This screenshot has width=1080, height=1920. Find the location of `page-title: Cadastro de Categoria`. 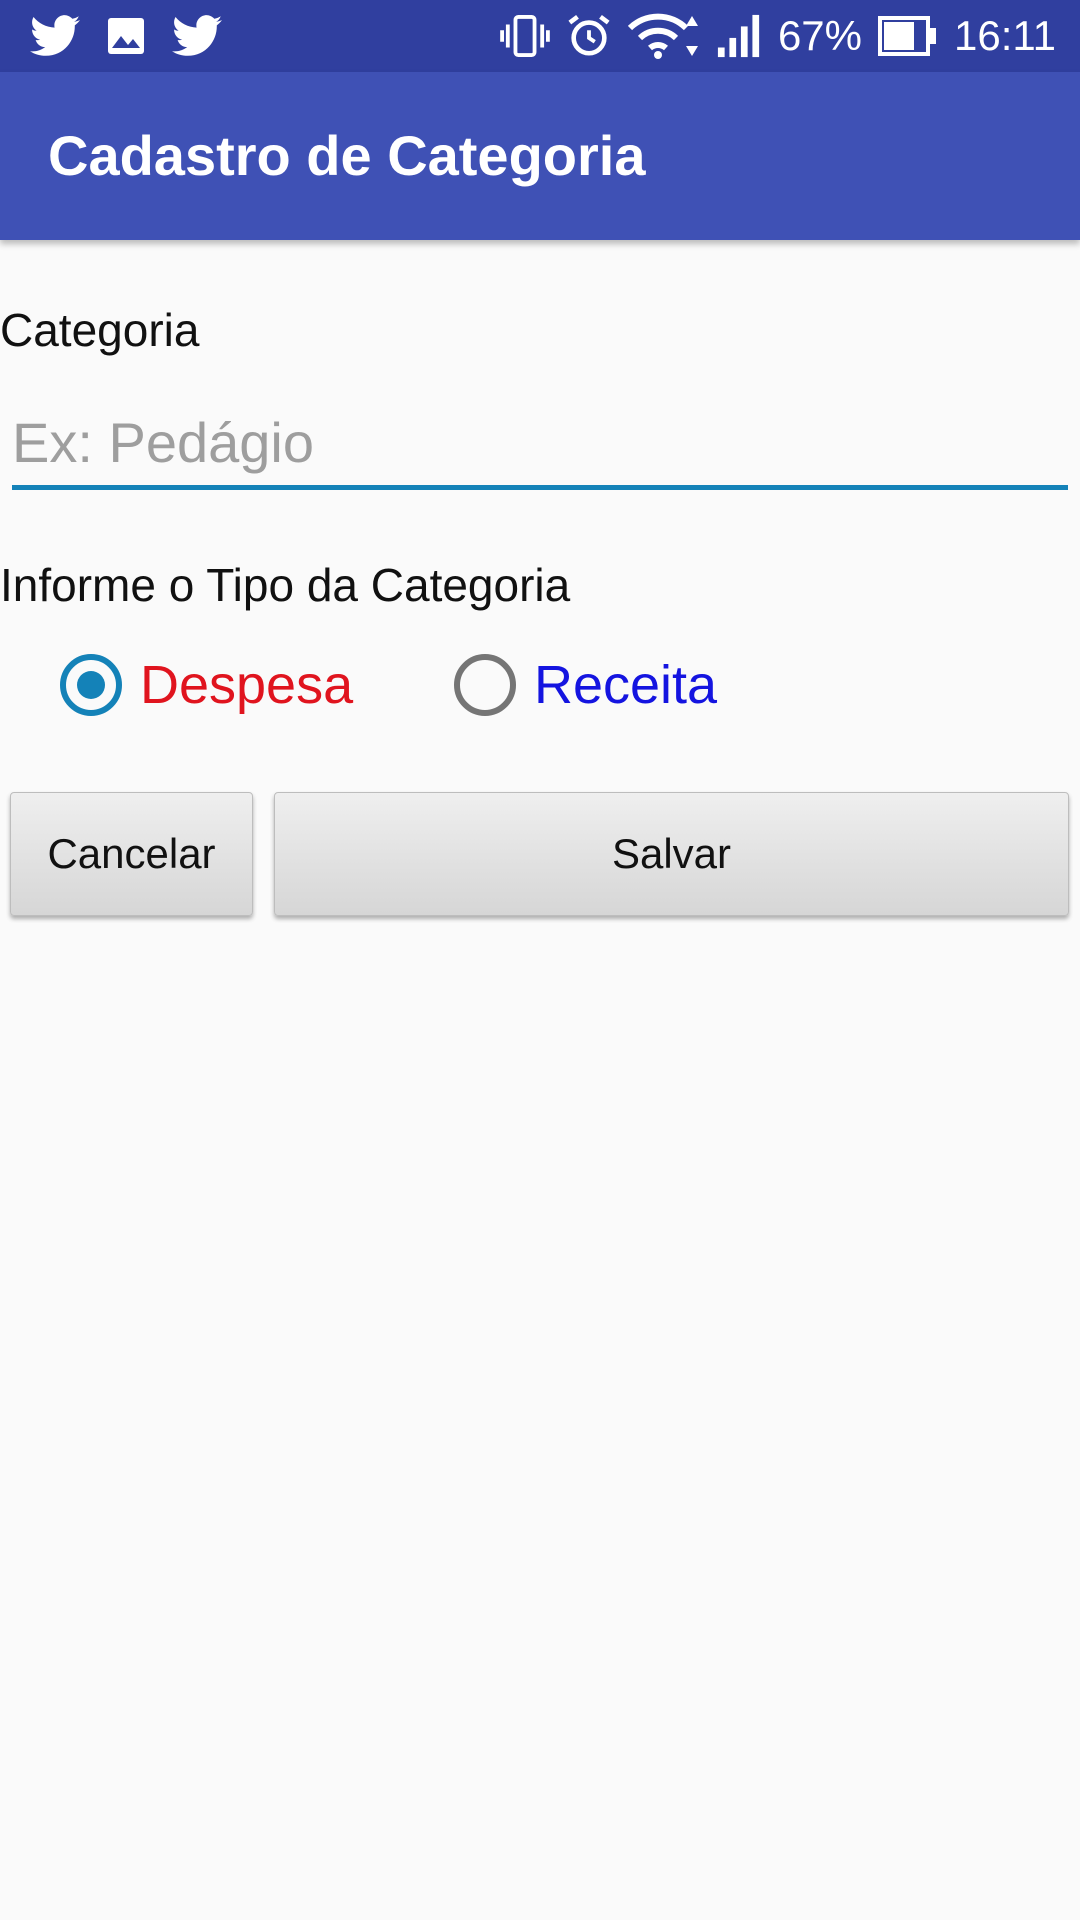

page-title: Cadastro de Categoria is located at coordinates (347, 155).